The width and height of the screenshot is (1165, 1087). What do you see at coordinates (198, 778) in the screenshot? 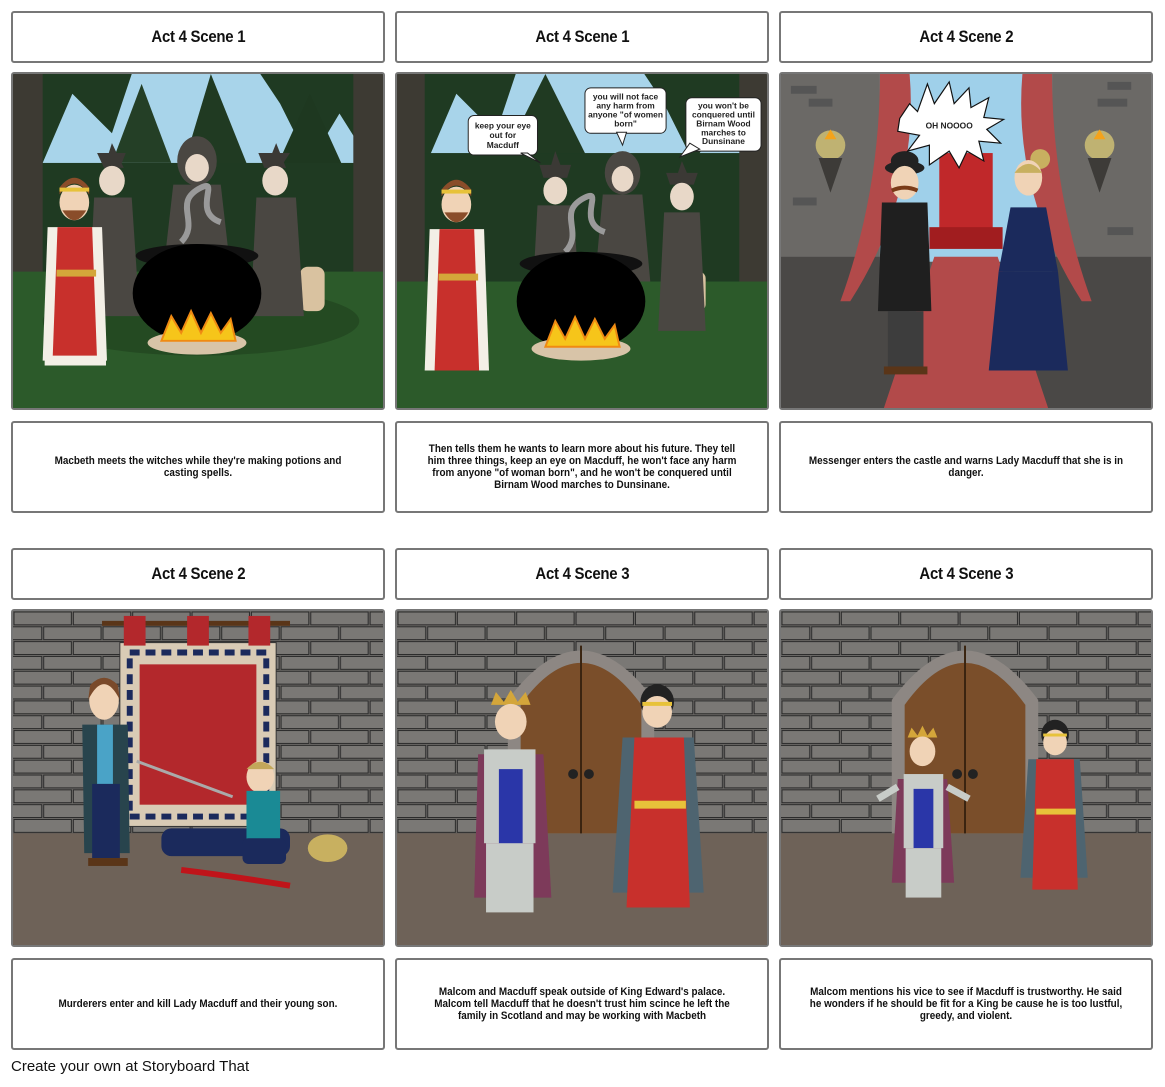
I see `cell-4-scene-castle-wall-tapestry` at bounding box center [198, 778].